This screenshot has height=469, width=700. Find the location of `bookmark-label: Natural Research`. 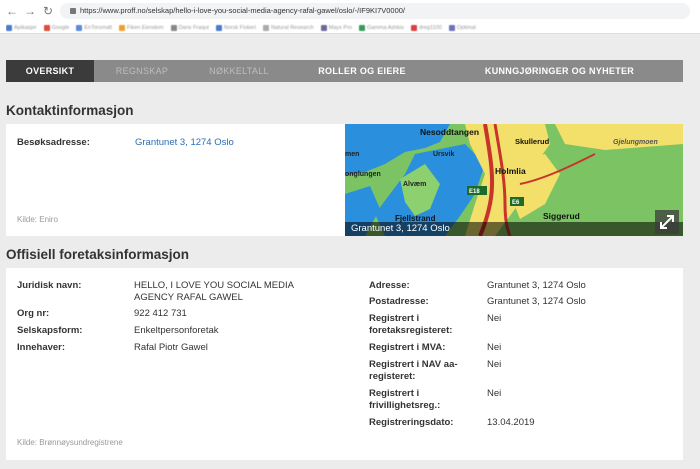

bookmark-label: Natural Research is located at coordinates (292, 27).